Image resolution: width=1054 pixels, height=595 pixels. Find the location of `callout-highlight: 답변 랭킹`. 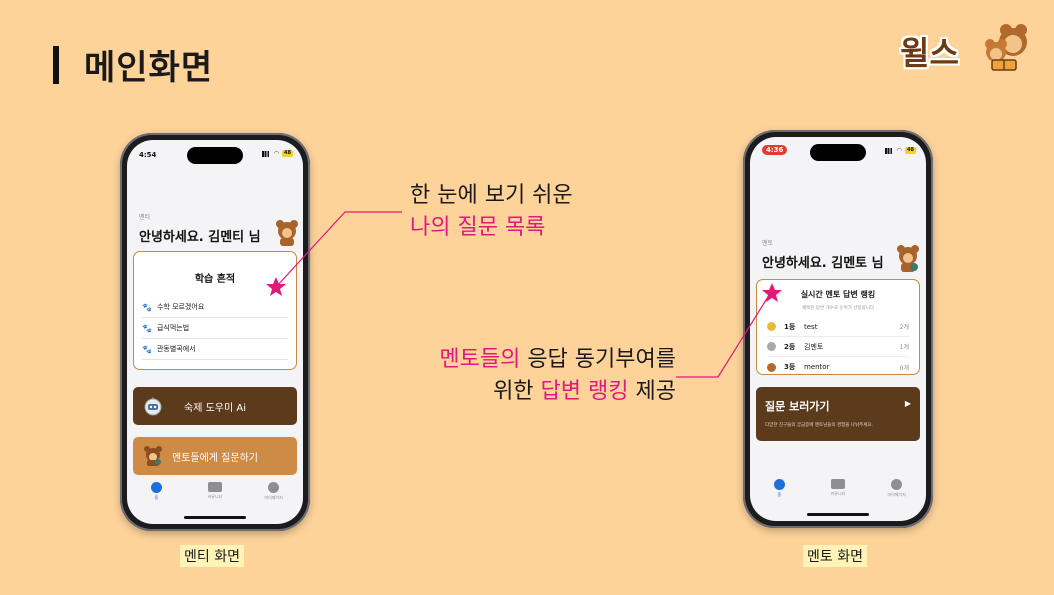

callout-highlight: 답변 랭킹 is located at coordinates (584, 391).